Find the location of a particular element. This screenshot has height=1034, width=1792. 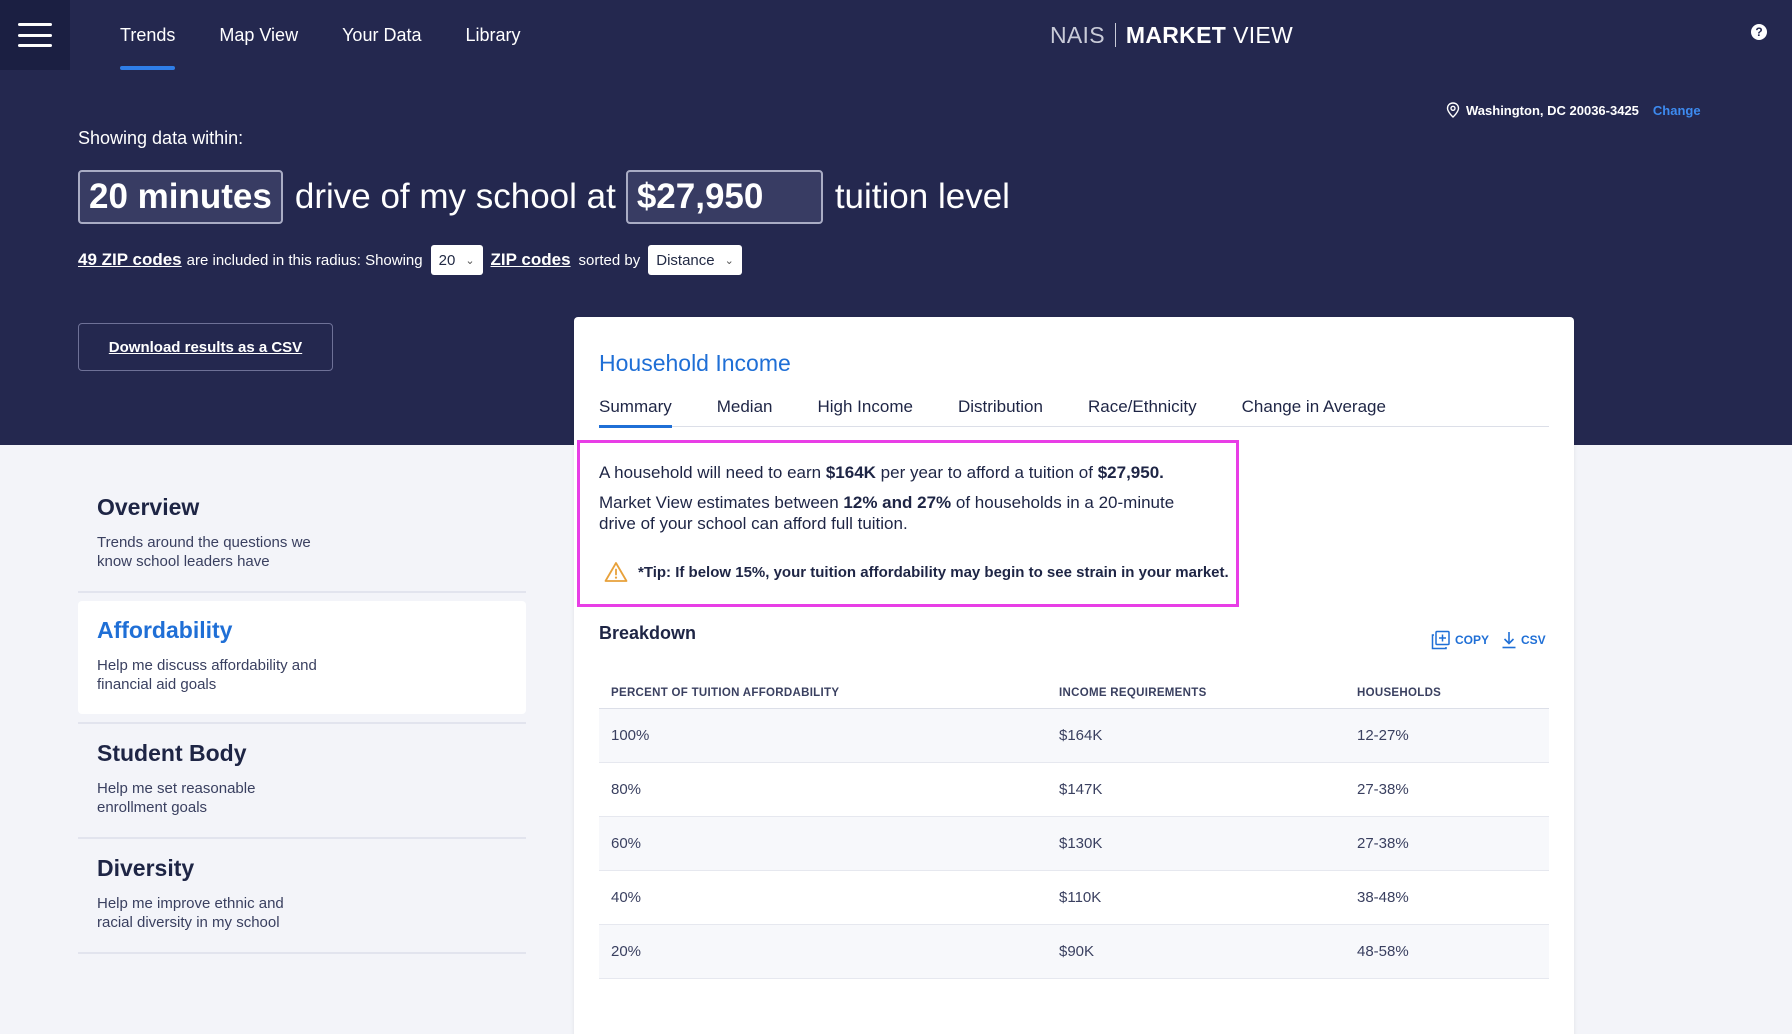

hamburger-icon is located at coordinates (35, 35).